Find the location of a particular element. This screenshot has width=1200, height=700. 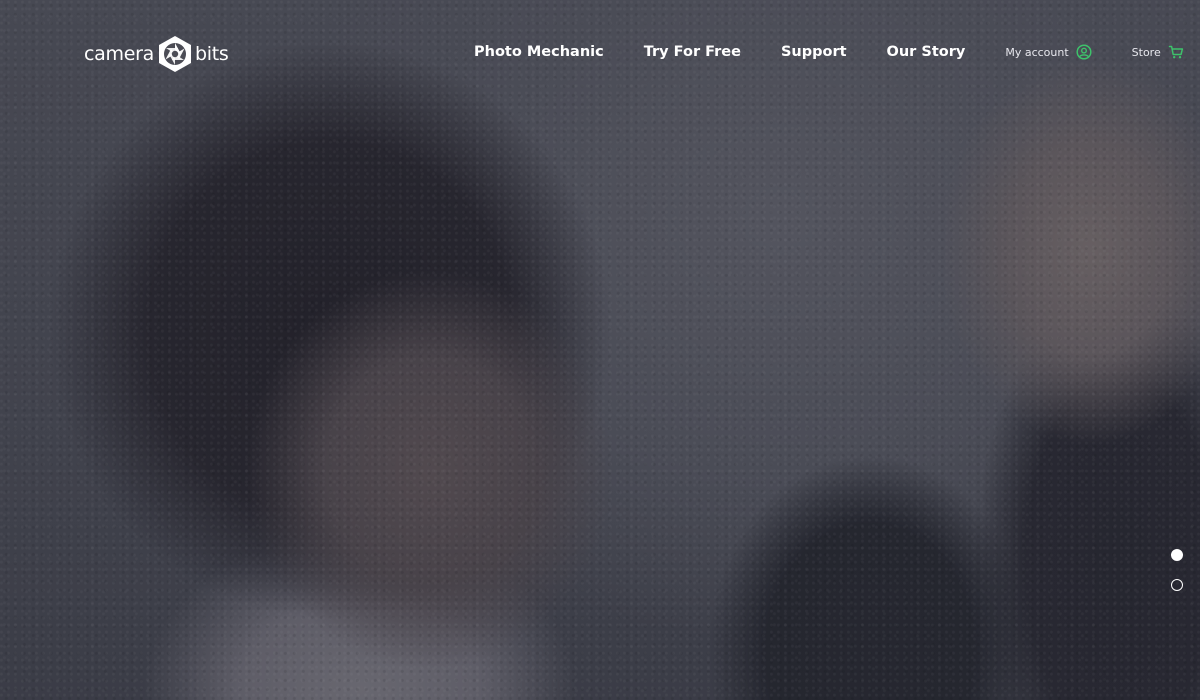

camera-shutter-hexagon-icon is located at coordinates (175, 54).